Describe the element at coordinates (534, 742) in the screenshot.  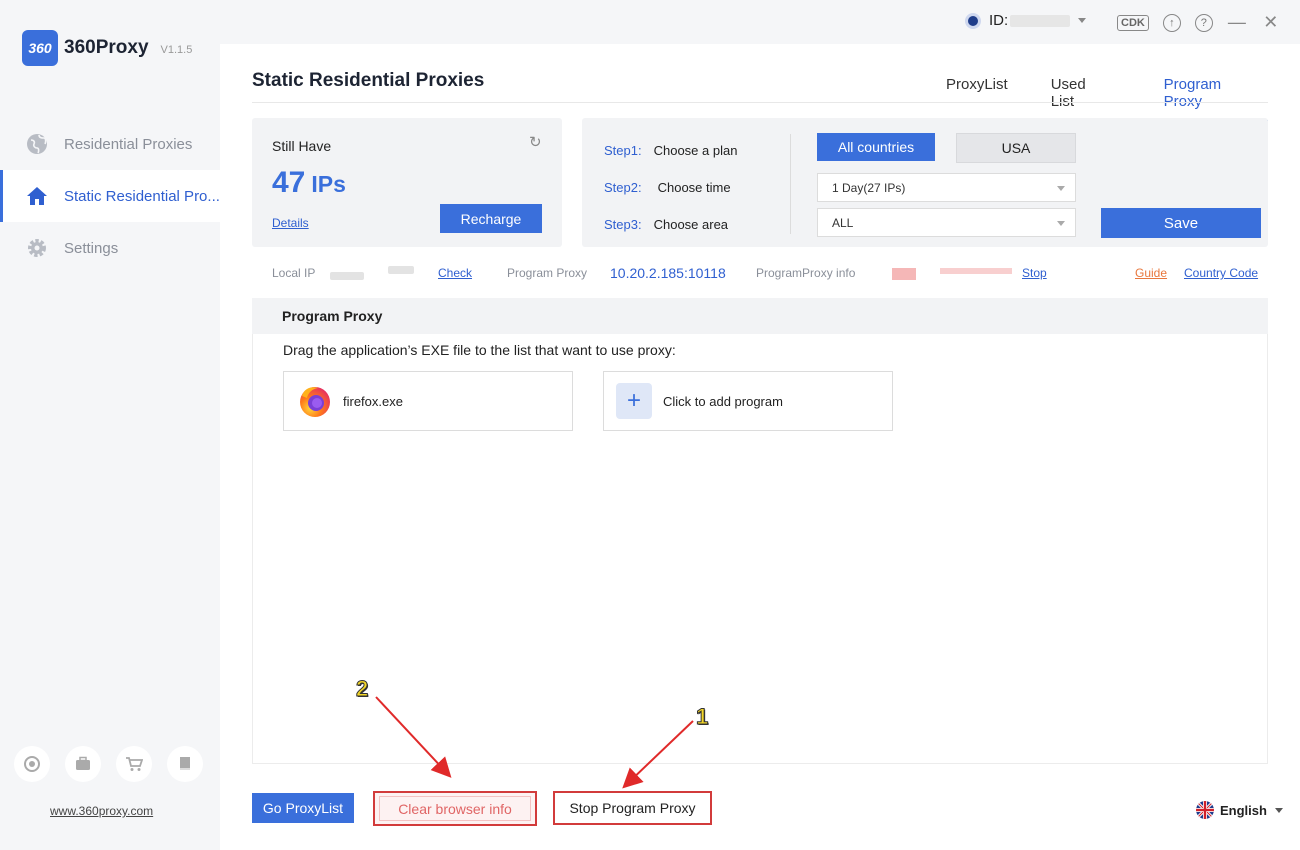
I see `annotation-arrows` at that location.